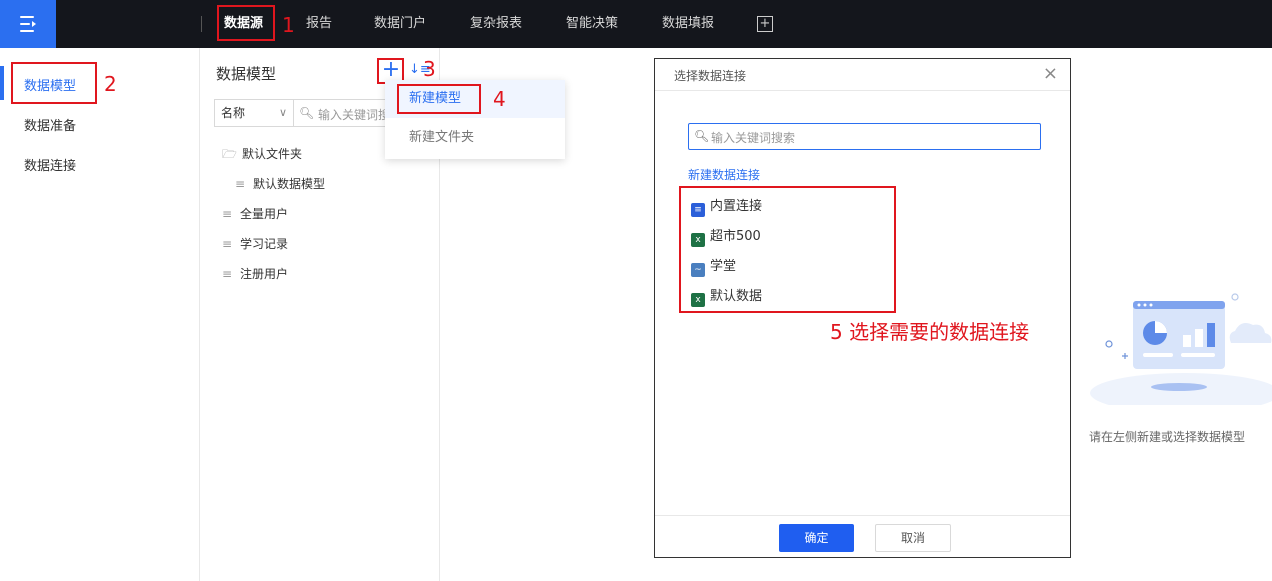  What do you see at coordinates (264, 214) in the screenshot?
I see `tree-item-label: 全量用户` at bounding box center [264, 214].